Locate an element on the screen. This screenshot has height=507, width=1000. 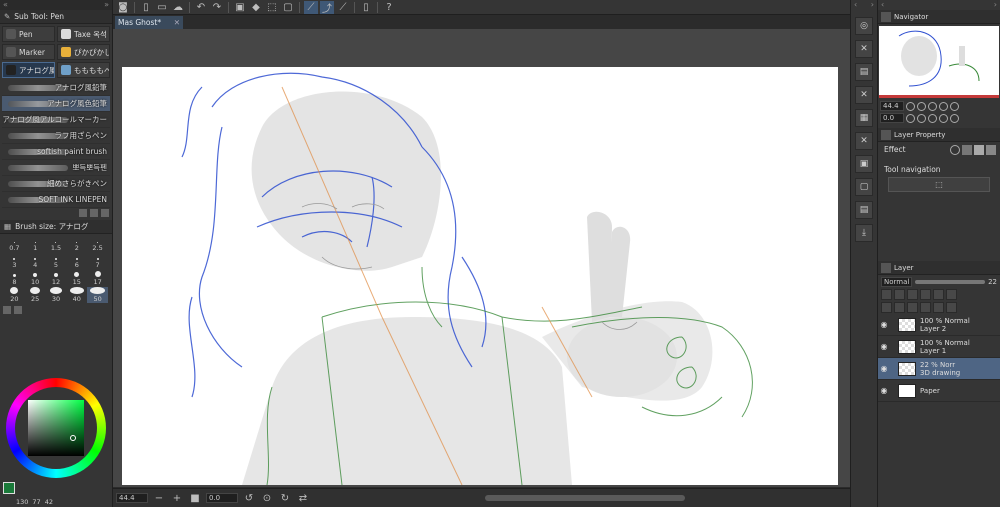
close-layer-icon: ✕ is located at coordinates (864, 49).